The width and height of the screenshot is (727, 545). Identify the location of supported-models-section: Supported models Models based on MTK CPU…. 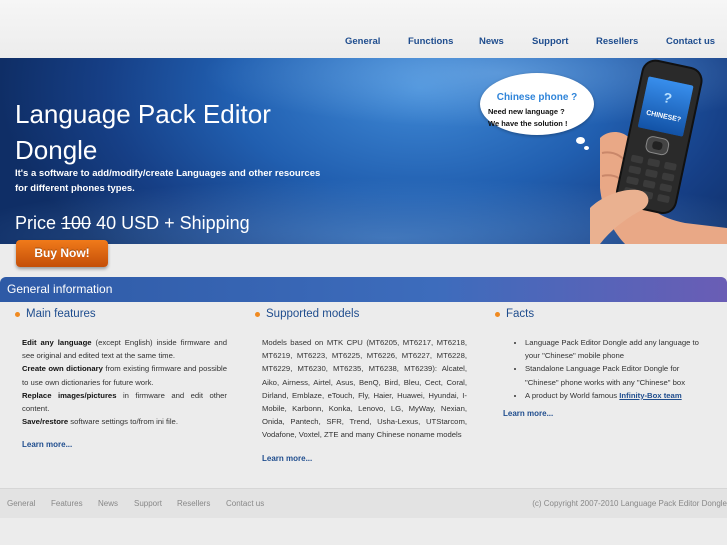
(361, 386).